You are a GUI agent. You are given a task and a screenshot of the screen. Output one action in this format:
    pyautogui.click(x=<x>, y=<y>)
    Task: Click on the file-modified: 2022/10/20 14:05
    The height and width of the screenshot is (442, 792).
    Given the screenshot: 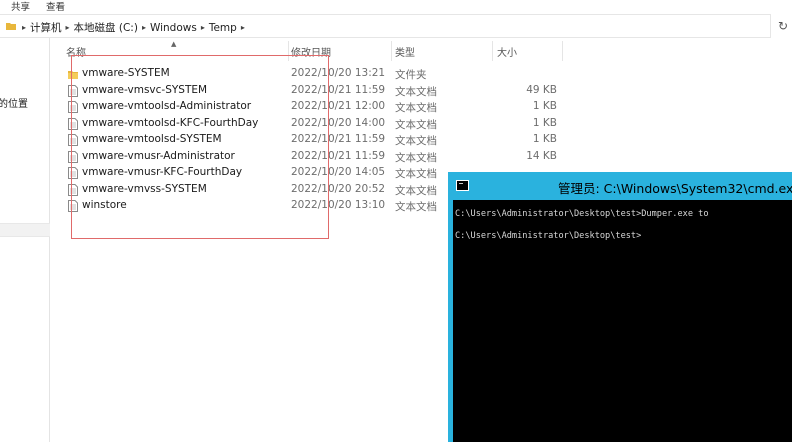 What is the action you would take?
    pyautogui.click(x=338, y=172)
    